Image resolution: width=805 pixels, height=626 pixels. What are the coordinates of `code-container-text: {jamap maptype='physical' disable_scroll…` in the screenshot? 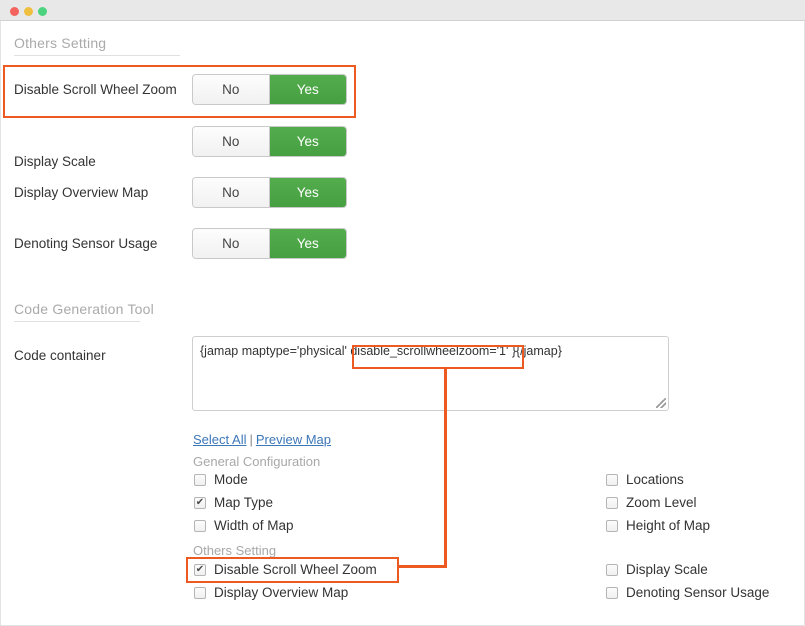 It's located at (381, 351).